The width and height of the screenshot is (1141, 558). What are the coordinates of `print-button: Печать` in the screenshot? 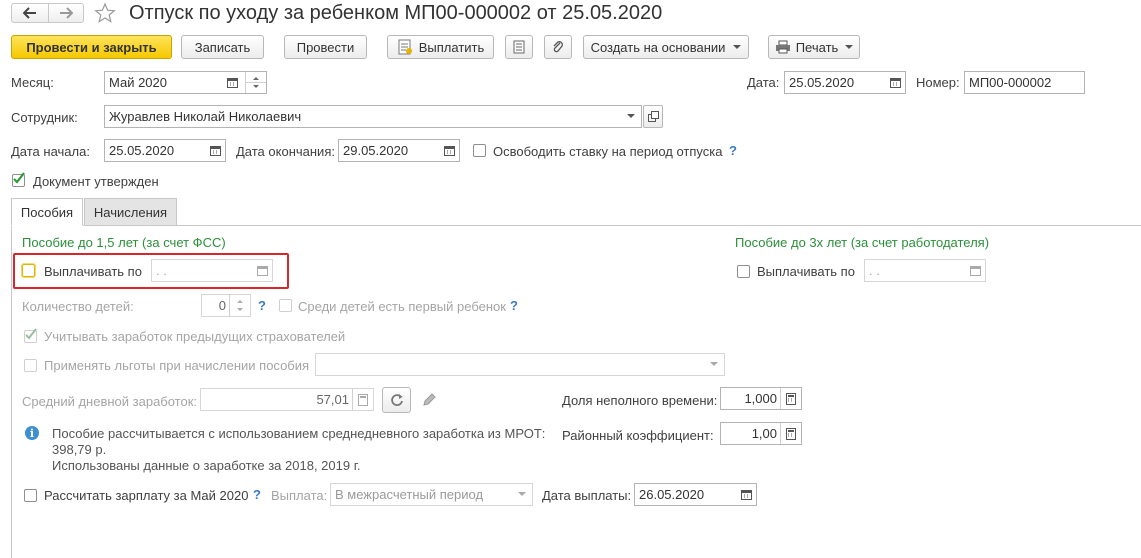 It's located at (814, 47).